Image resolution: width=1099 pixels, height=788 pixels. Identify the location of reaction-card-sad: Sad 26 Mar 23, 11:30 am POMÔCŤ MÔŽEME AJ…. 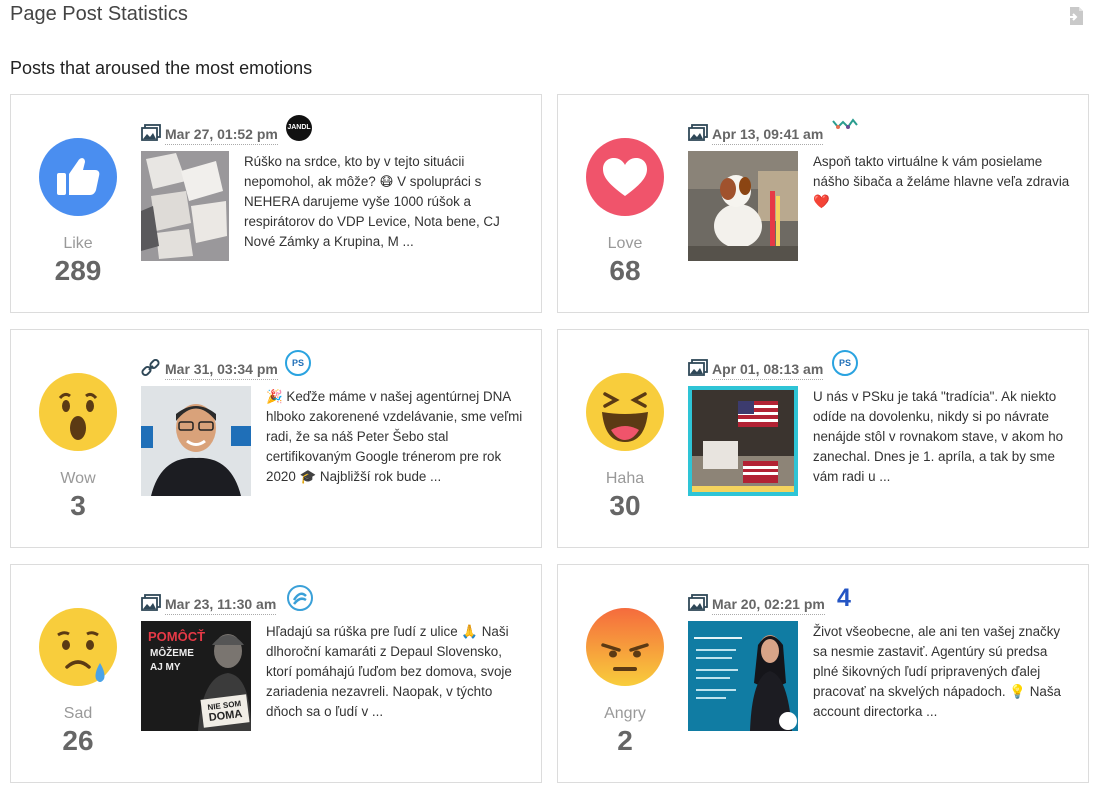
(276, 673).